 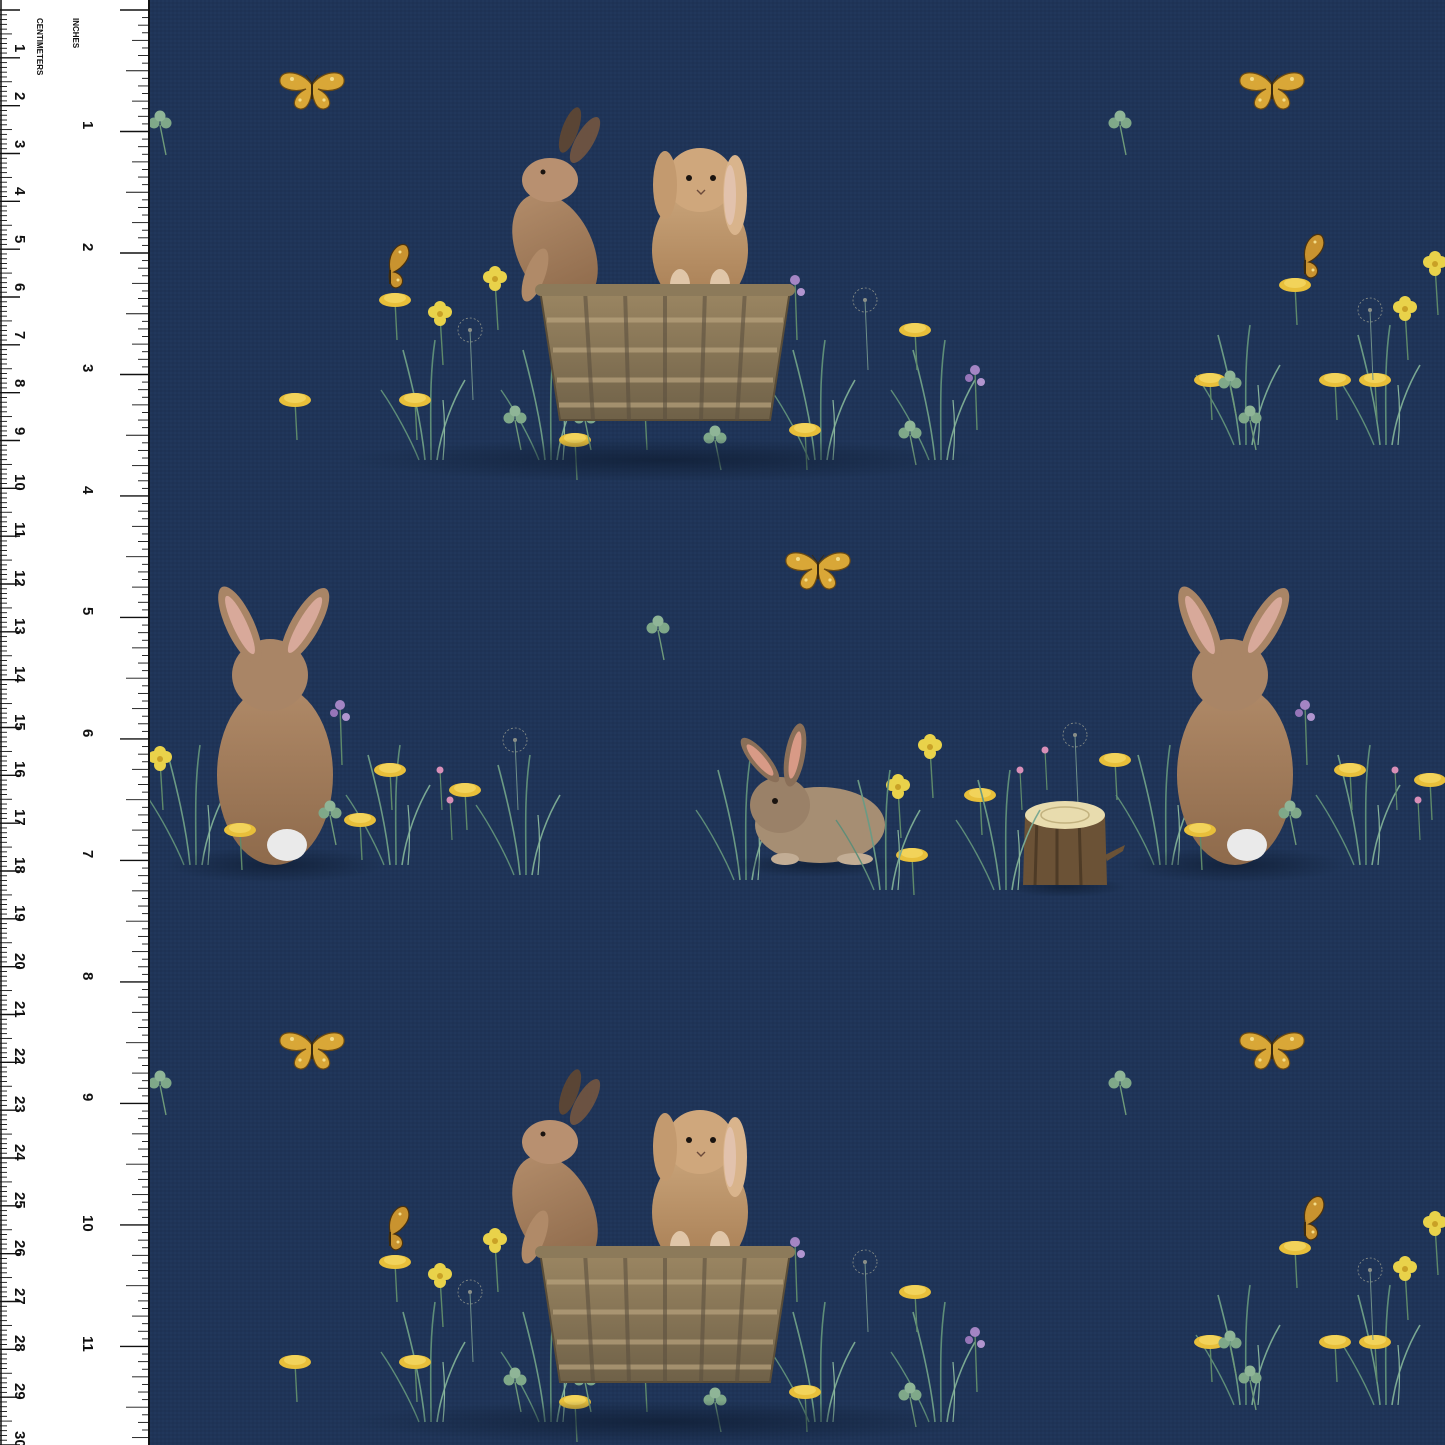 What do you see at coordinates (39, 47) in the screenshot?
I see `centimeters-label: CENTIMETERS` at bounding box center [39, 47].